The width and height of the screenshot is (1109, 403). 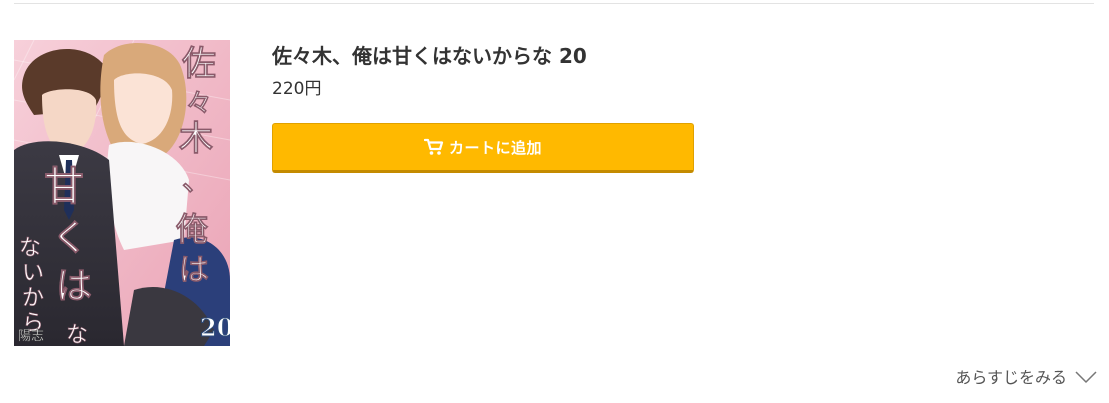 What do you see at coordinates (31, 336) in the screenshot?
I see `cover-author: 陽志` at bounding box center [31, 336].